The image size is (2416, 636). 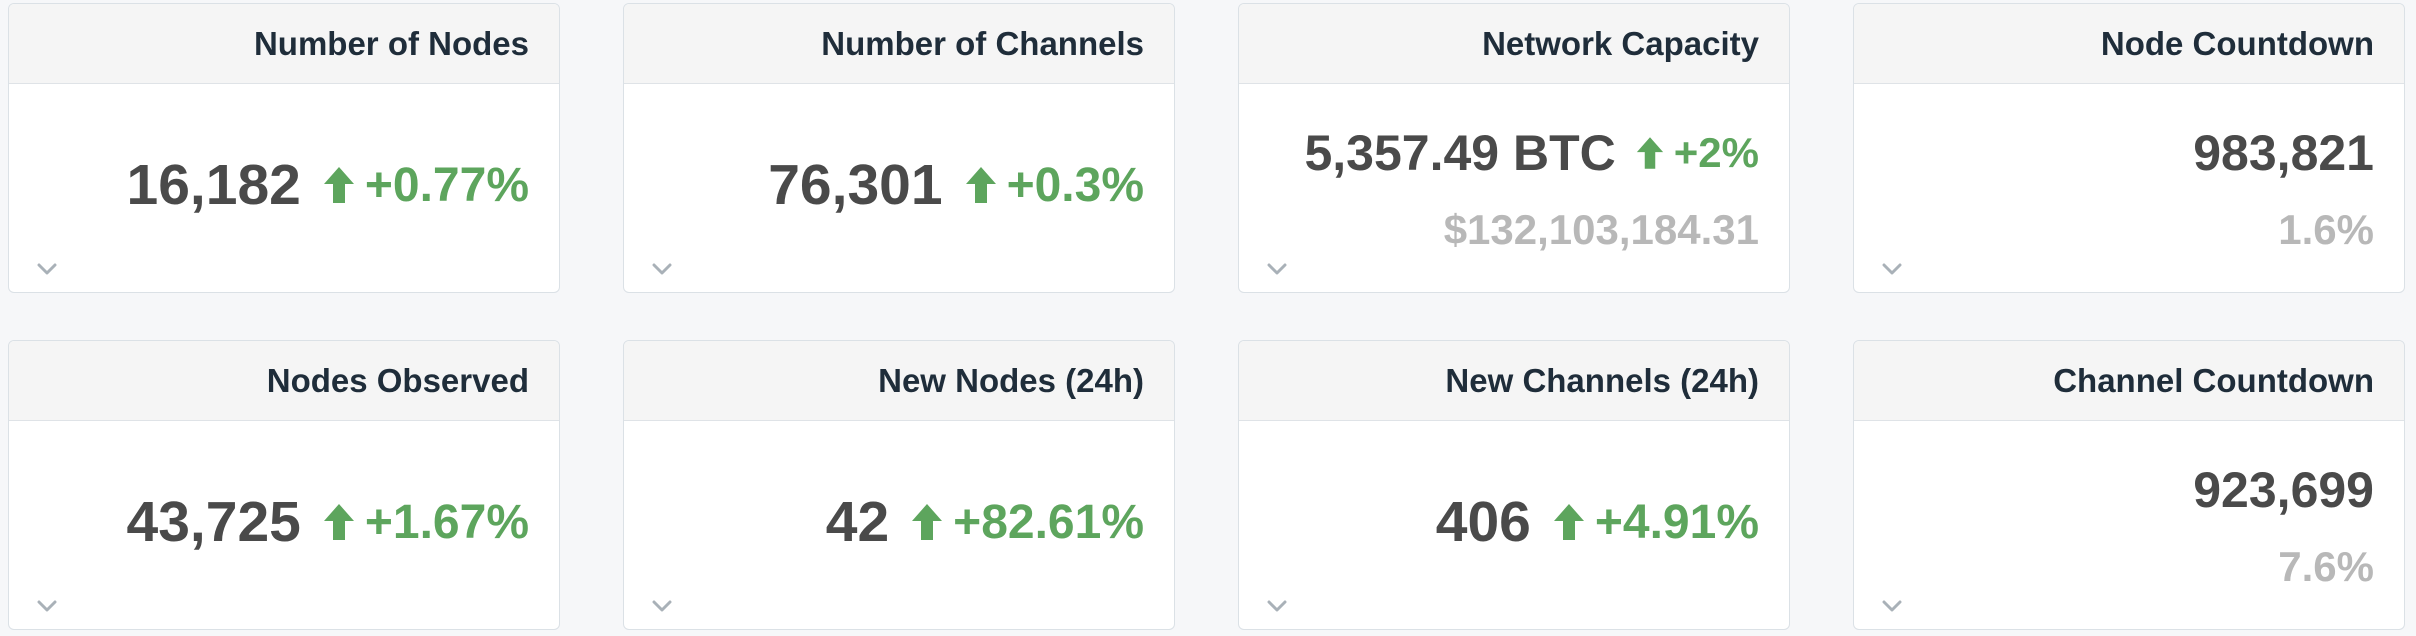 I want to click on stat-value: 923,699, so click(x=2283, y=490).